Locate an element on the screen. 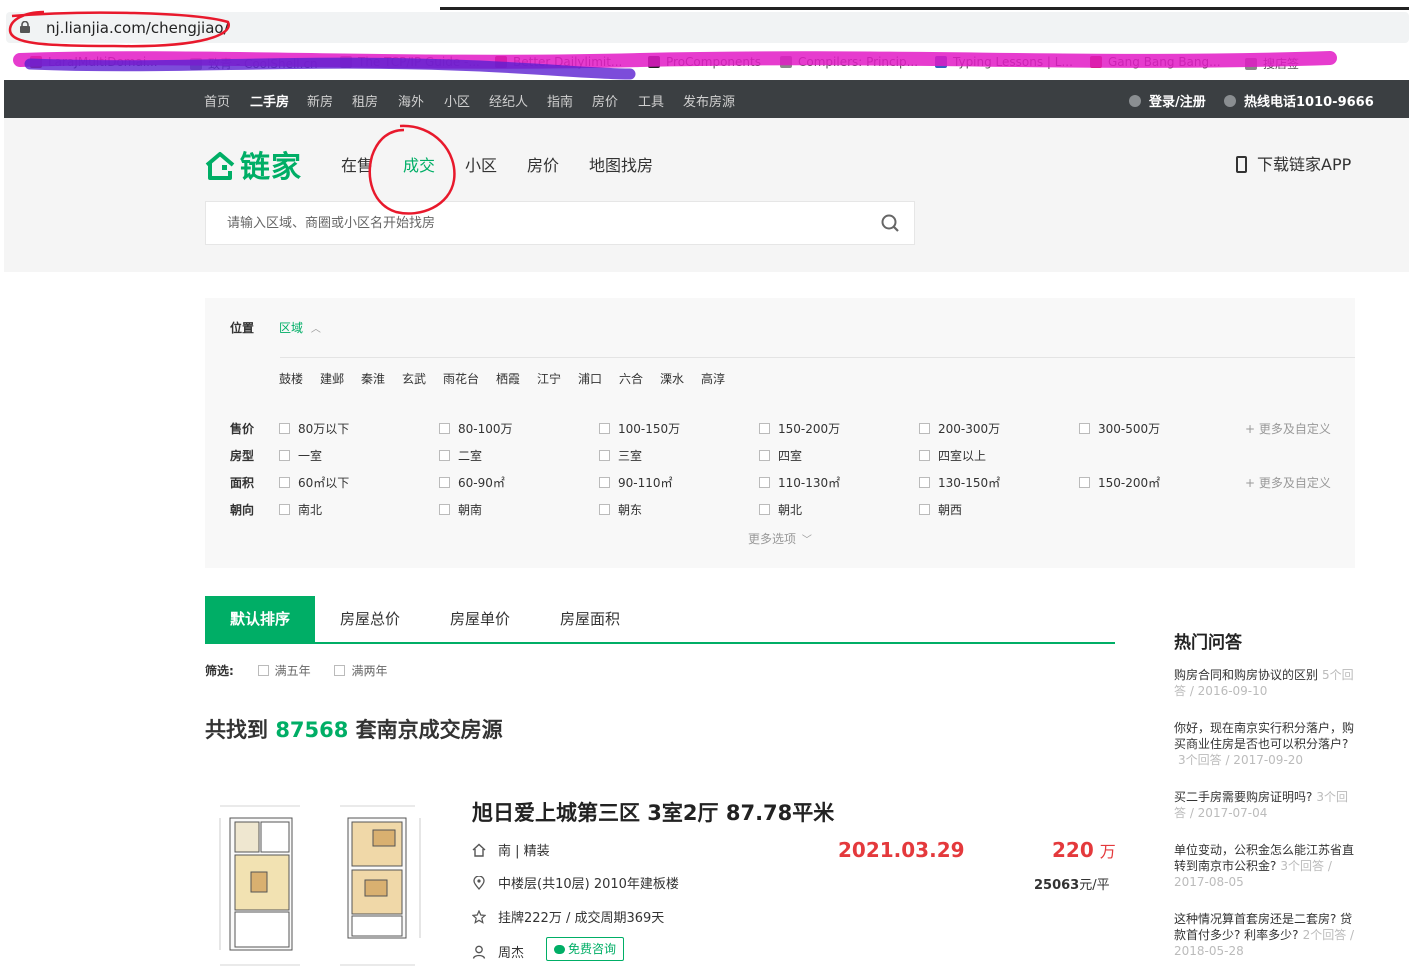  download-app-link: 下载链家APP is located at coordinates (1293, 163).